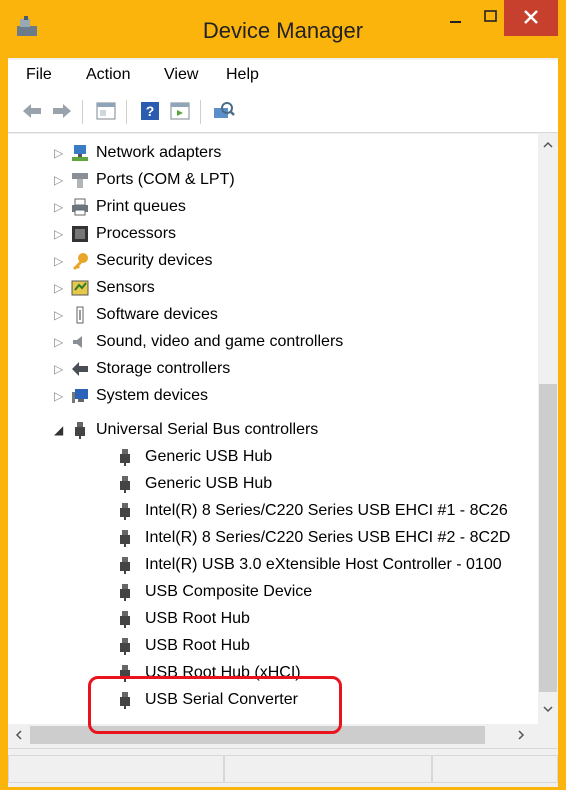  I want to click on minimize-button, so click(455, 18).